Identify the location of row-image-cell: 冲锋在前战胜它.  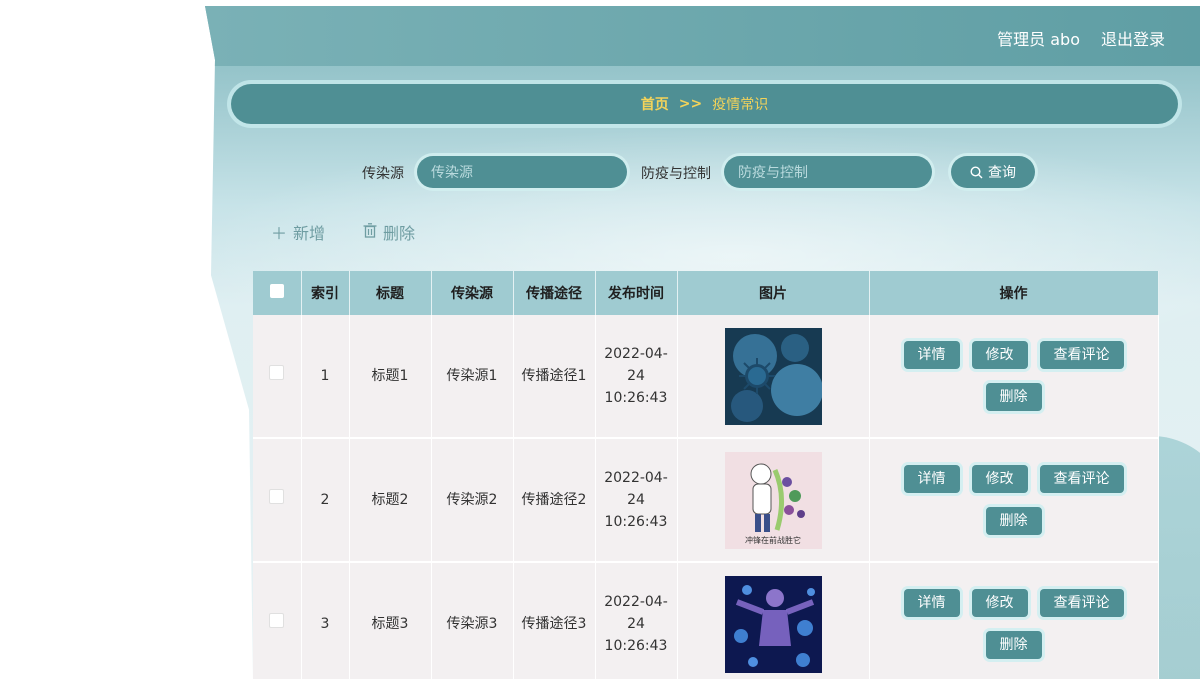
(773, 500).